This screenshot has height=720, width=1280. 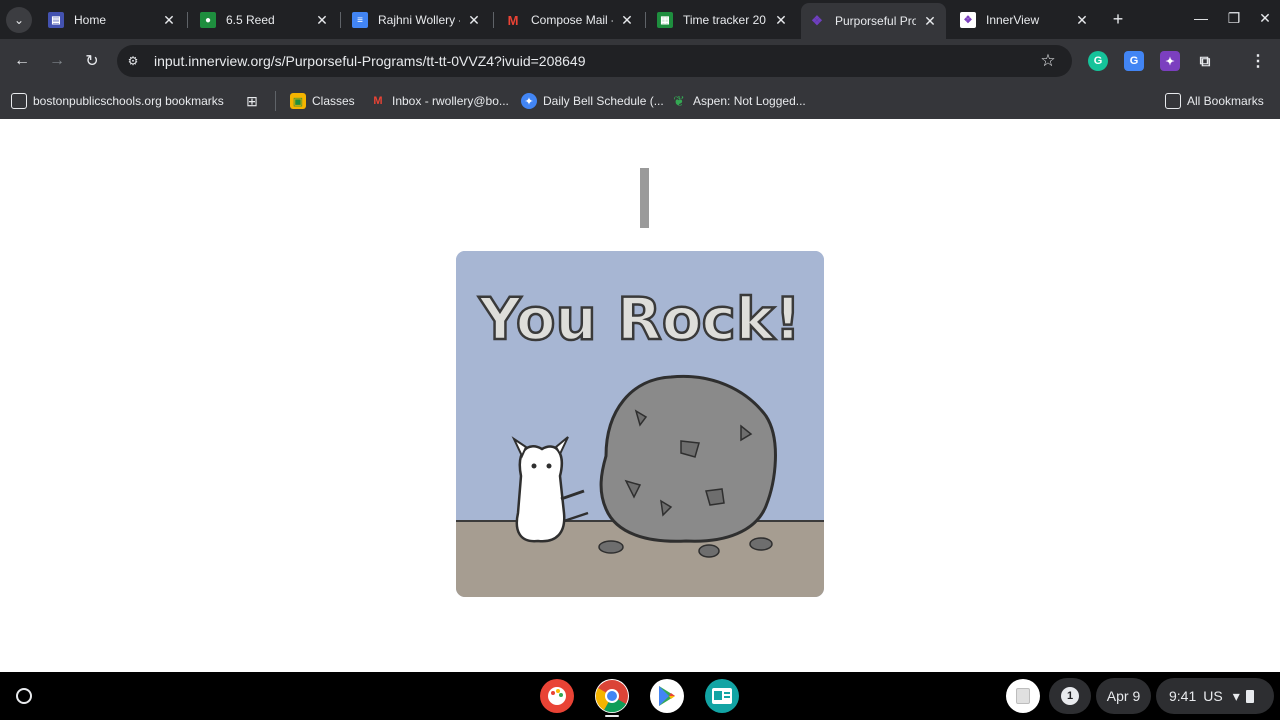 What do you see at coordinates (644, 198) in the screenshot?
I see `loading-bar` at bounding box center [644, 198].